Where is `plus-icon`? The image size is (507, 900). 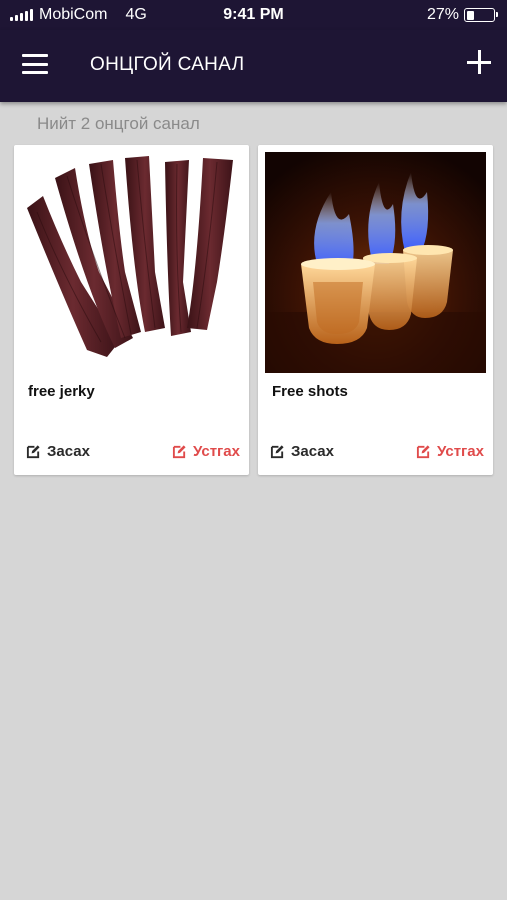
plus-icon is located at coordinates (479, 62).